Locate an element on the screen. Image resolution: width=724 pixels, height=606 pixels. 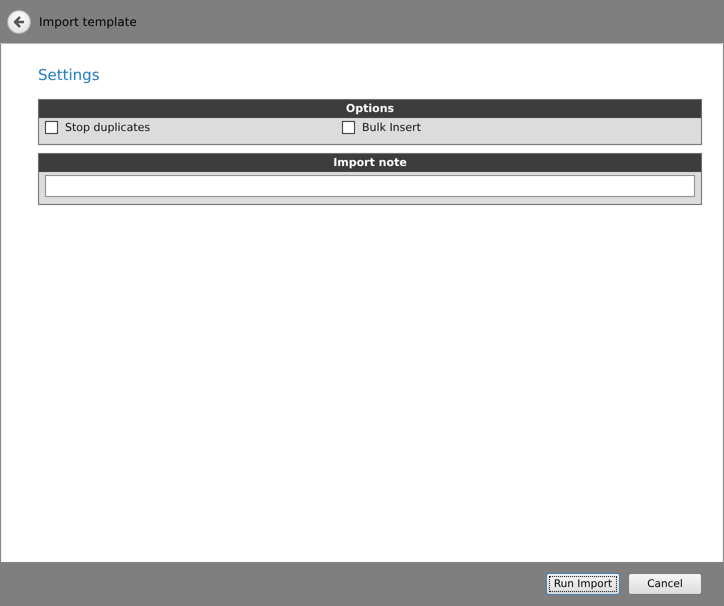
dialog-button: Run Import is located at coordinates (583, 584).